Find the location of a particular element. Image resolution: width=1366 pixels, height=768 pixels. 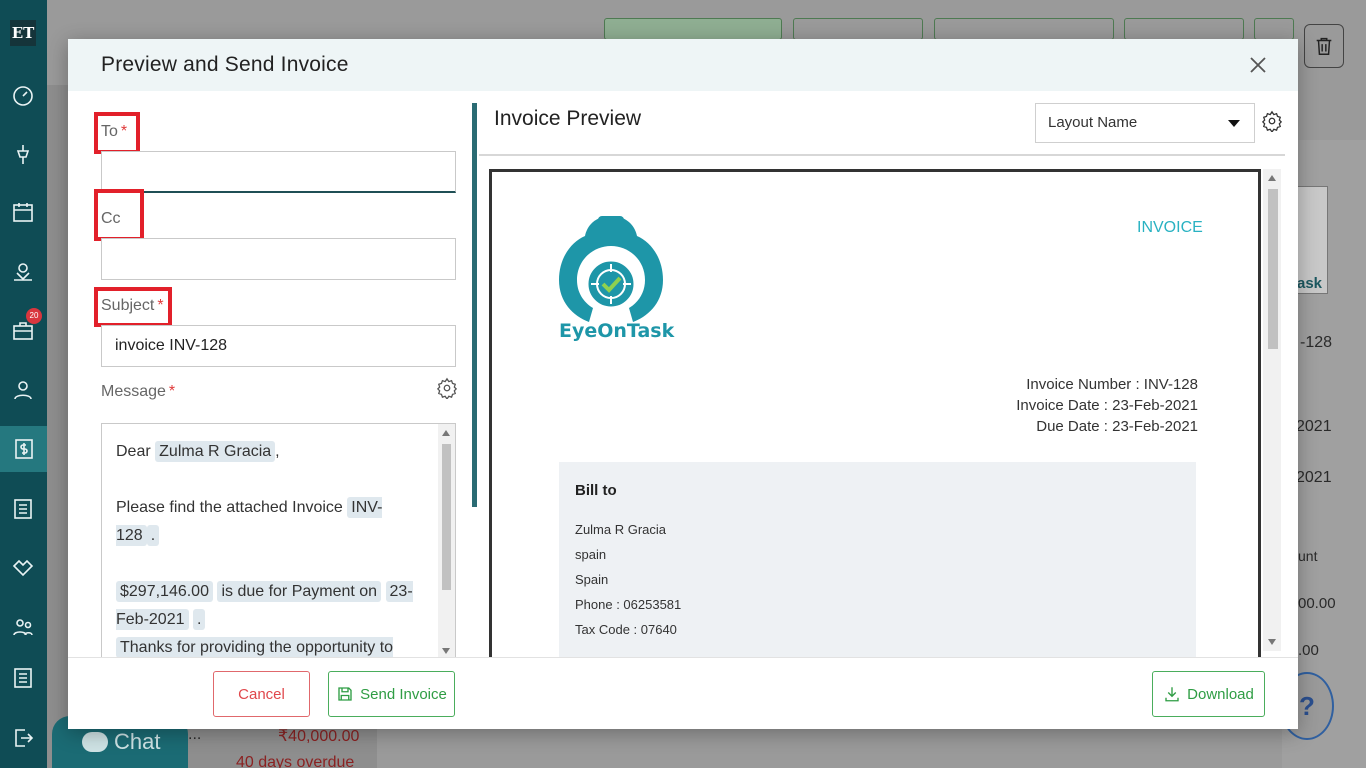

message-greeting: Dear is located at coordinates (133, 451).